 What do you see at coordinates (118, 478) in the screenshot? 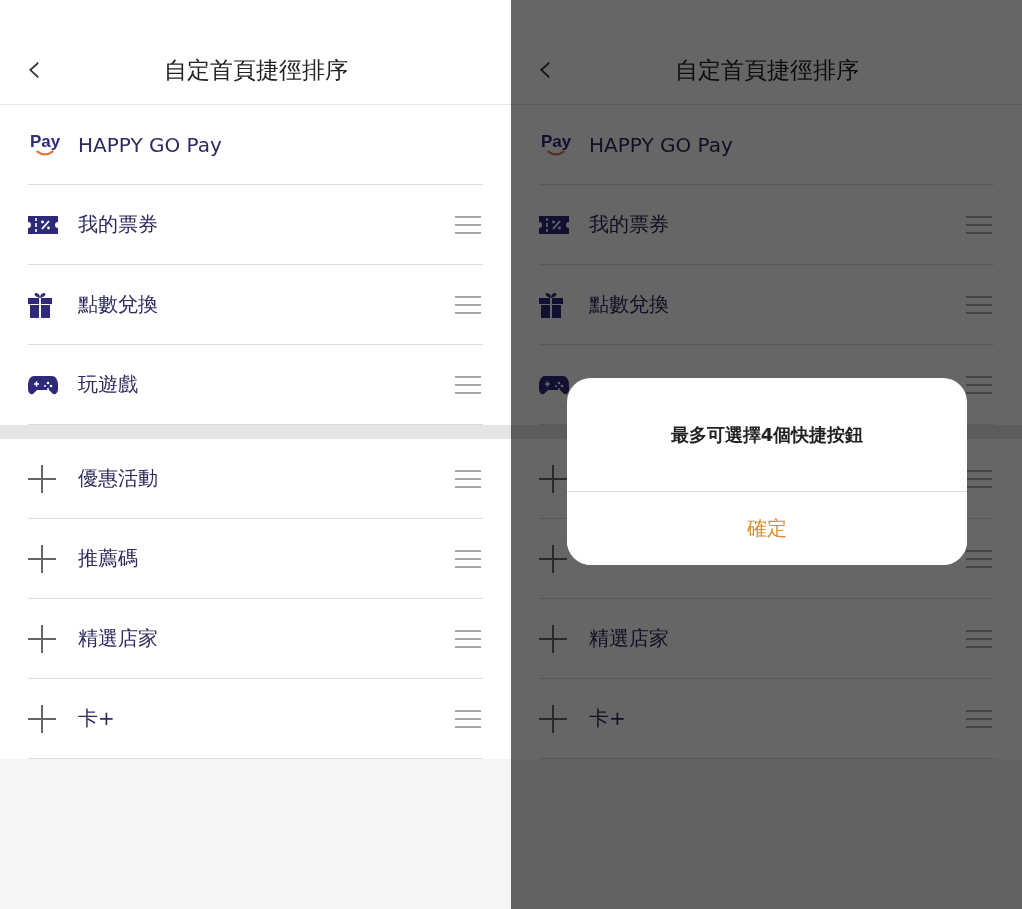
I see `shortcut-label: 優惠活動` at bounding box center [118, 478].